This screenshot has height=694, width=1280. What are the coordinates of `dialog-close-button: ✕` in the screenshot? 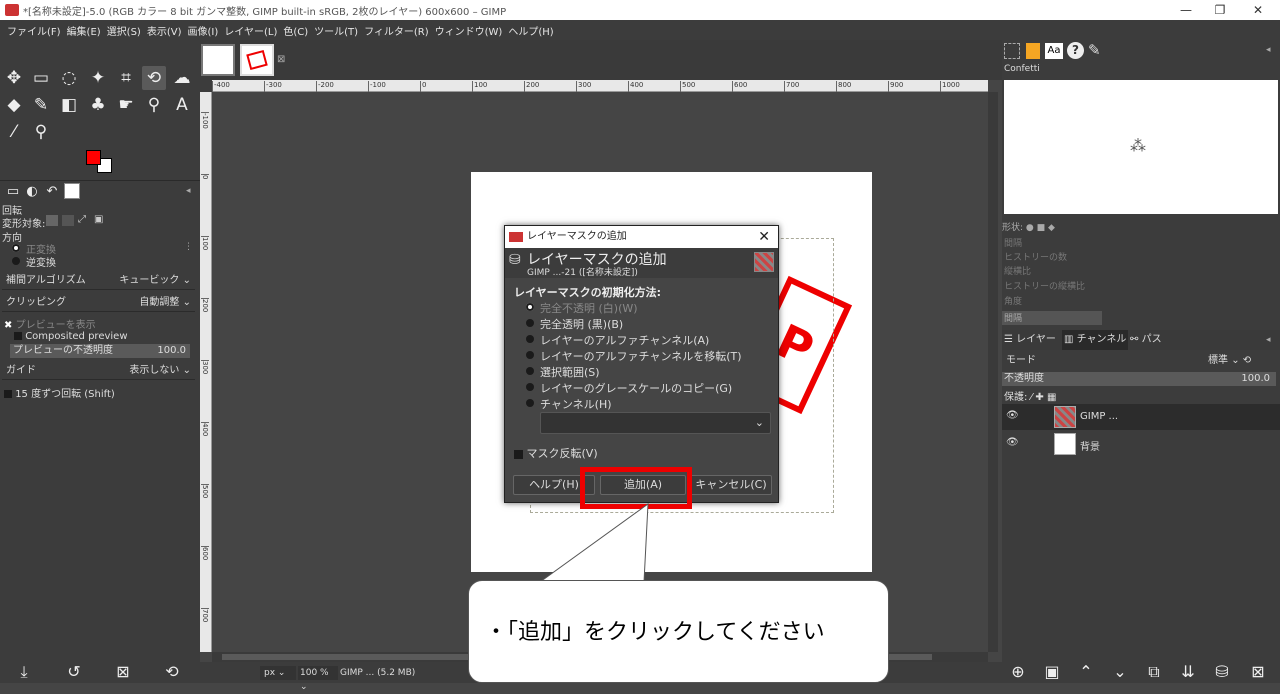 It's located at (764, 237).